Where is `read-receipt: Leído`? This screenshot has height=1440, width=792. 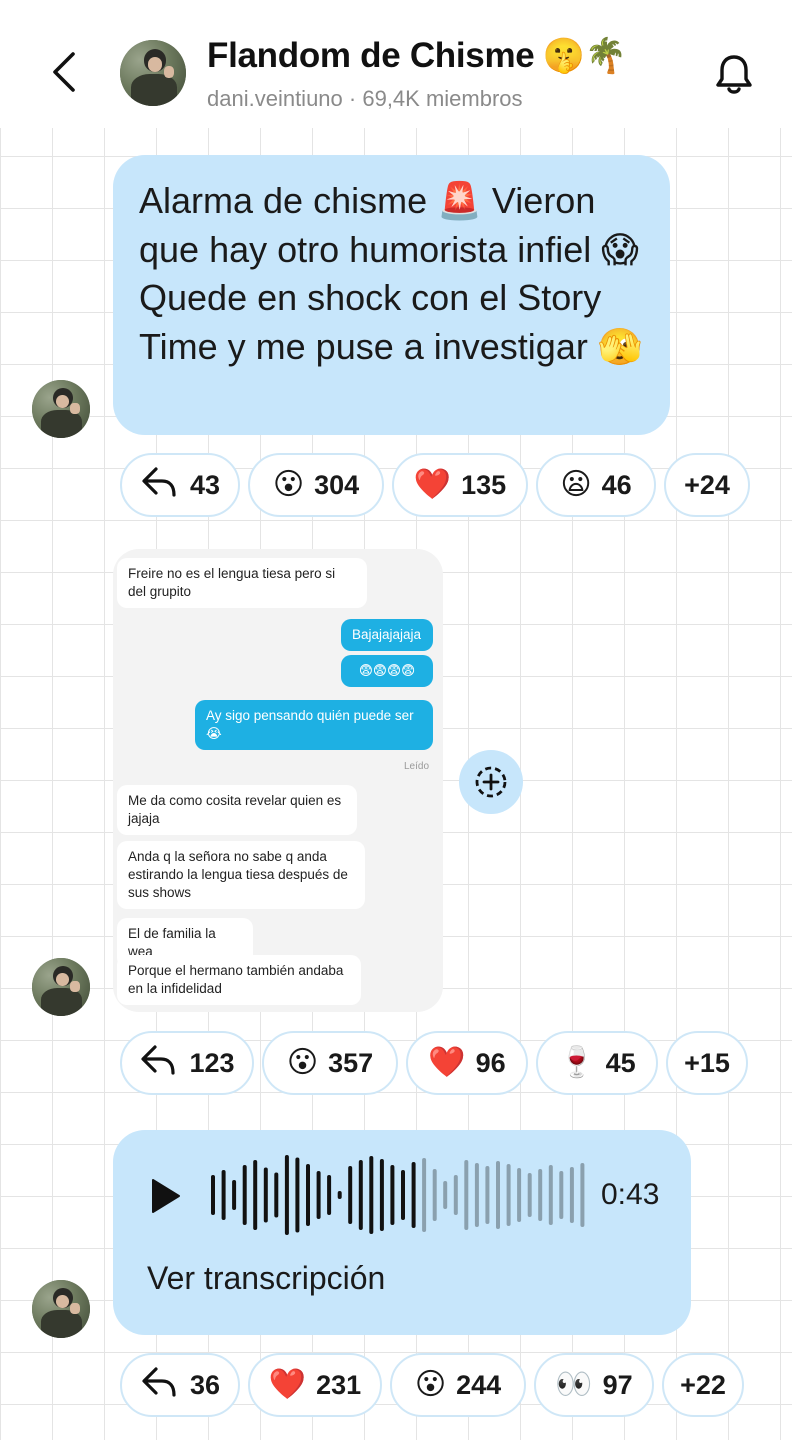
read-receipt: Leído is located at coordinates (417, 766).